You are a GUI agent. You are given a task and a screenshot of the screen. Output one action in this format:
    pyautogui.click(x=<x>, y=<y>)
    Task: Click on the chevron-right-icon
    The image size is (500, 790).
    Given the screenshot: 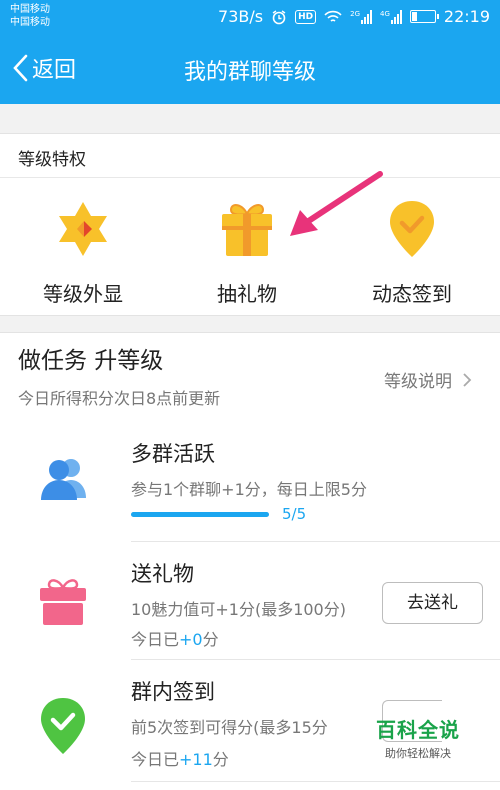 What is the action you would take?
    pyautogui.click(x=467, y=379)
    